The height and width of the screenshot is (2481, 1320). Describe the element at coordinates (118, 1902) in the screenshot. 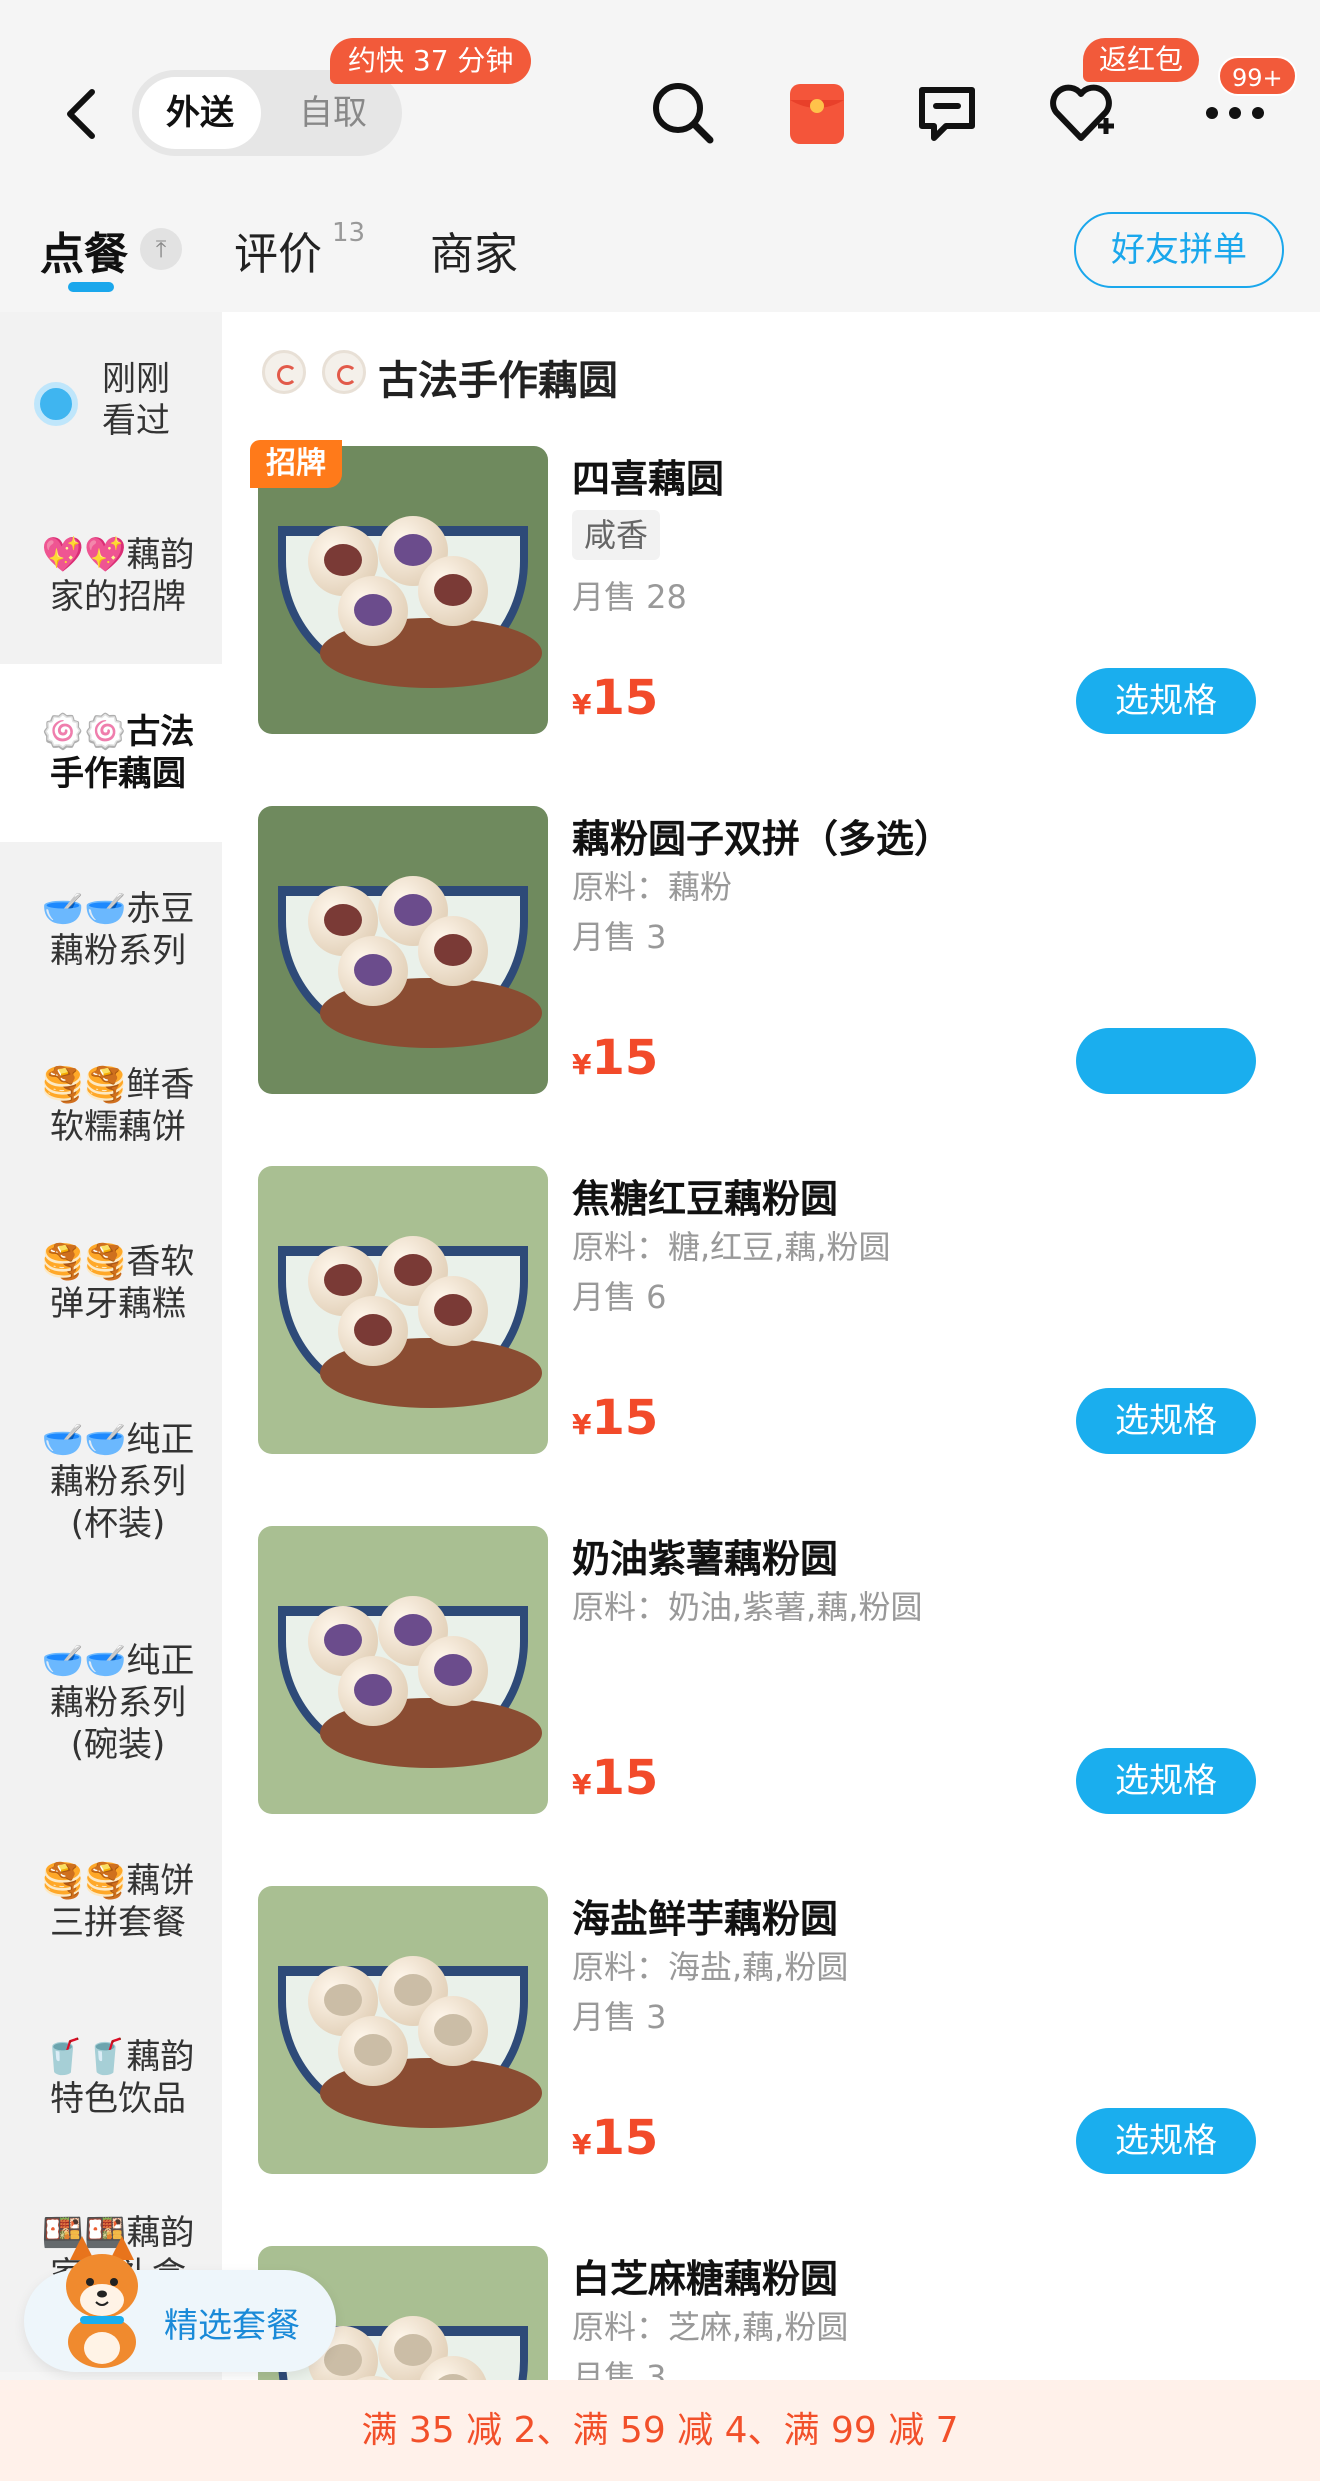

I see `sidebar-item-label: 🥞🥞藕饼 三拼套餐` at that location.